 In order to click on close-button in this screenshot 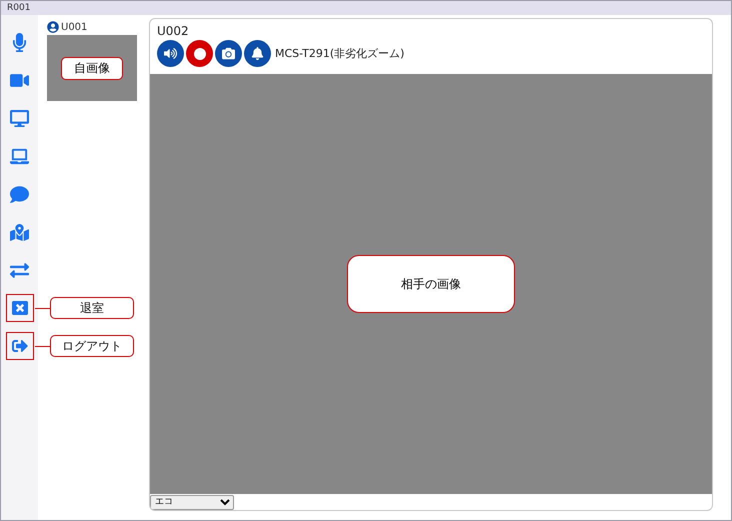, I will do `click(20, 308)`.